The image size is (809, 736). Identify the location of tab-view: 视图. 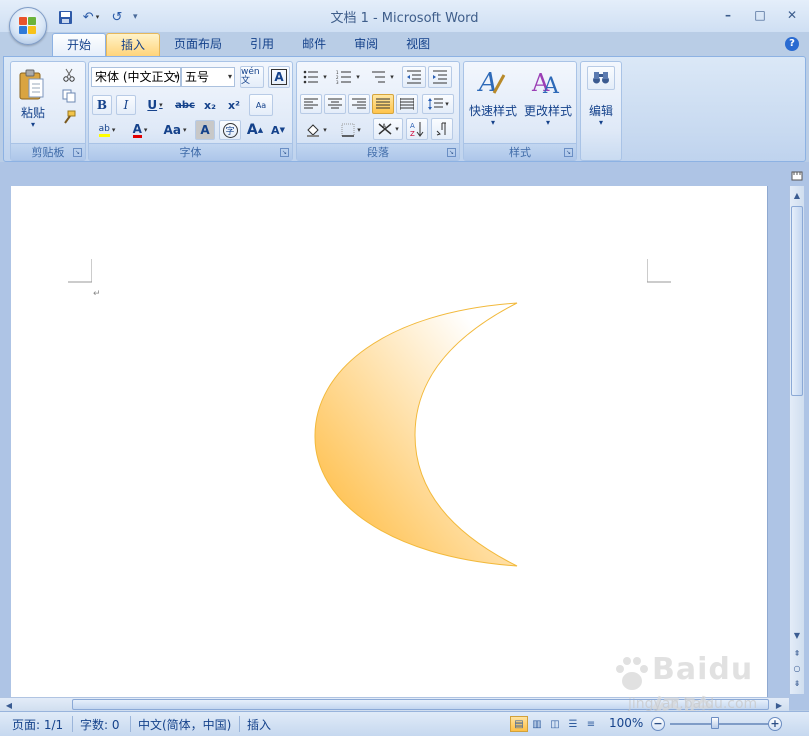
(418, 44).